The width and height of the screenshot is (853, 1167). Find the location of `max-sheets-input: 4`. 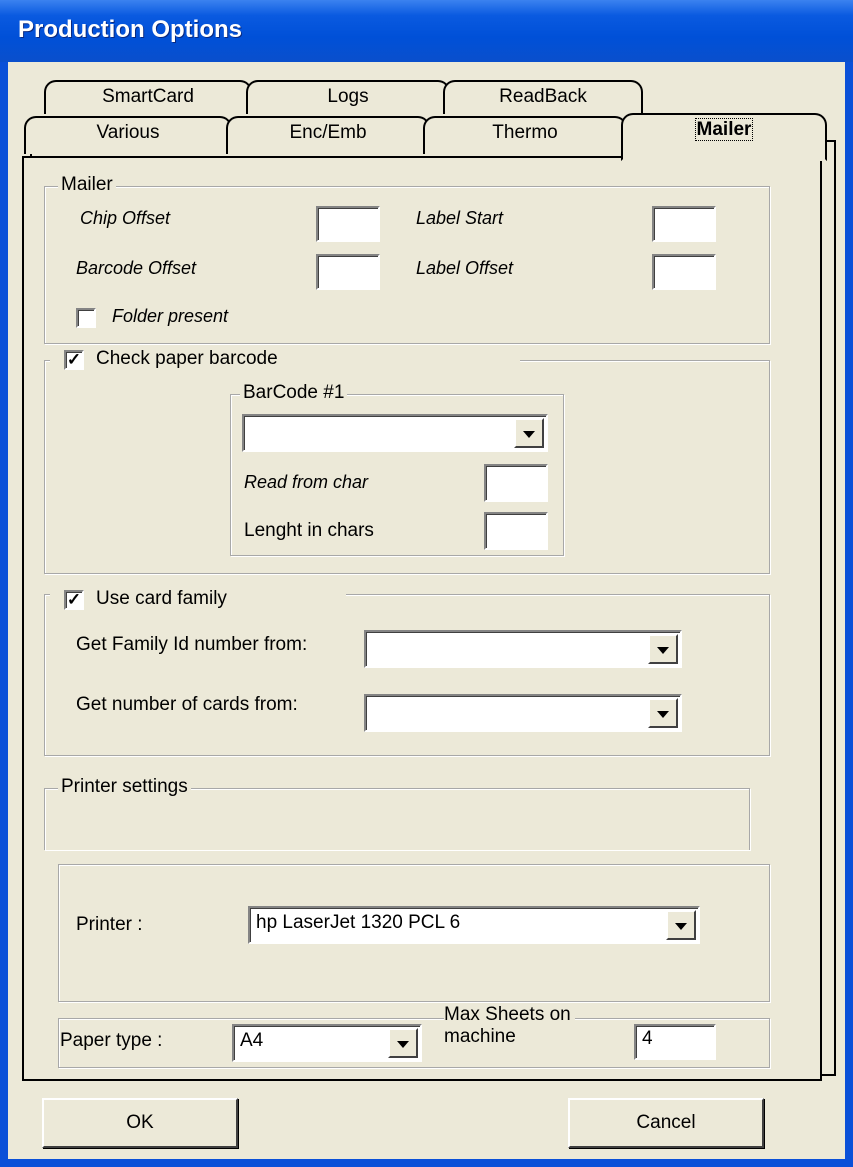

max-sheets-input: 4 is located at coordinates (675, 1042).